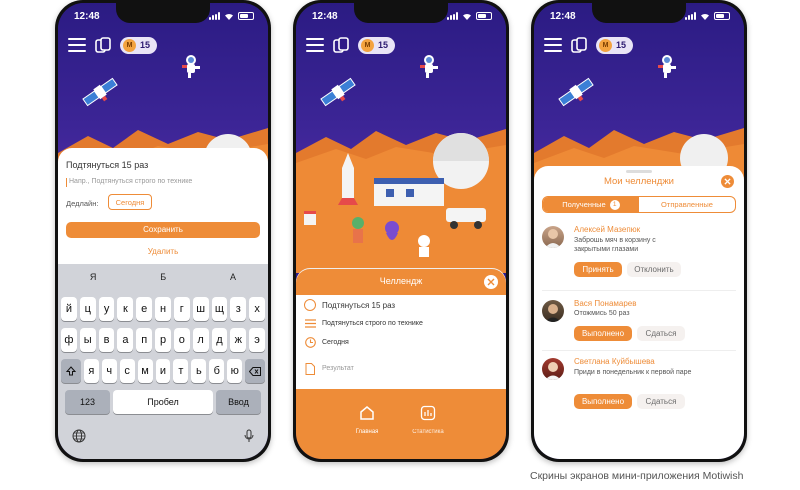 The width and height of the screenshot is (800, 490). Describe the element at coordinates (639, 181) in the screenshot. I see `sheet-title: Мои челленджи` at that location.